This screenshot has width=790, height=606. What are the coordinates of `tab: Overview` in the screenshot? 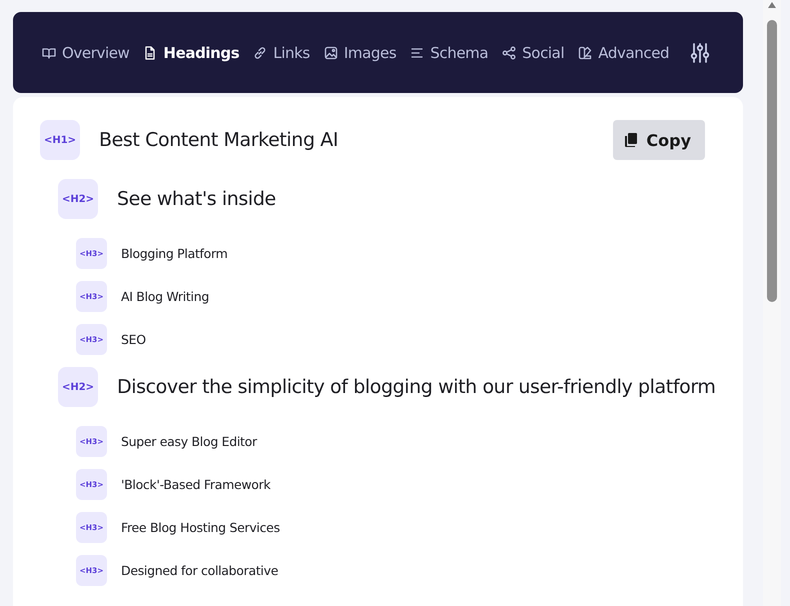 It's located at (85, 53).